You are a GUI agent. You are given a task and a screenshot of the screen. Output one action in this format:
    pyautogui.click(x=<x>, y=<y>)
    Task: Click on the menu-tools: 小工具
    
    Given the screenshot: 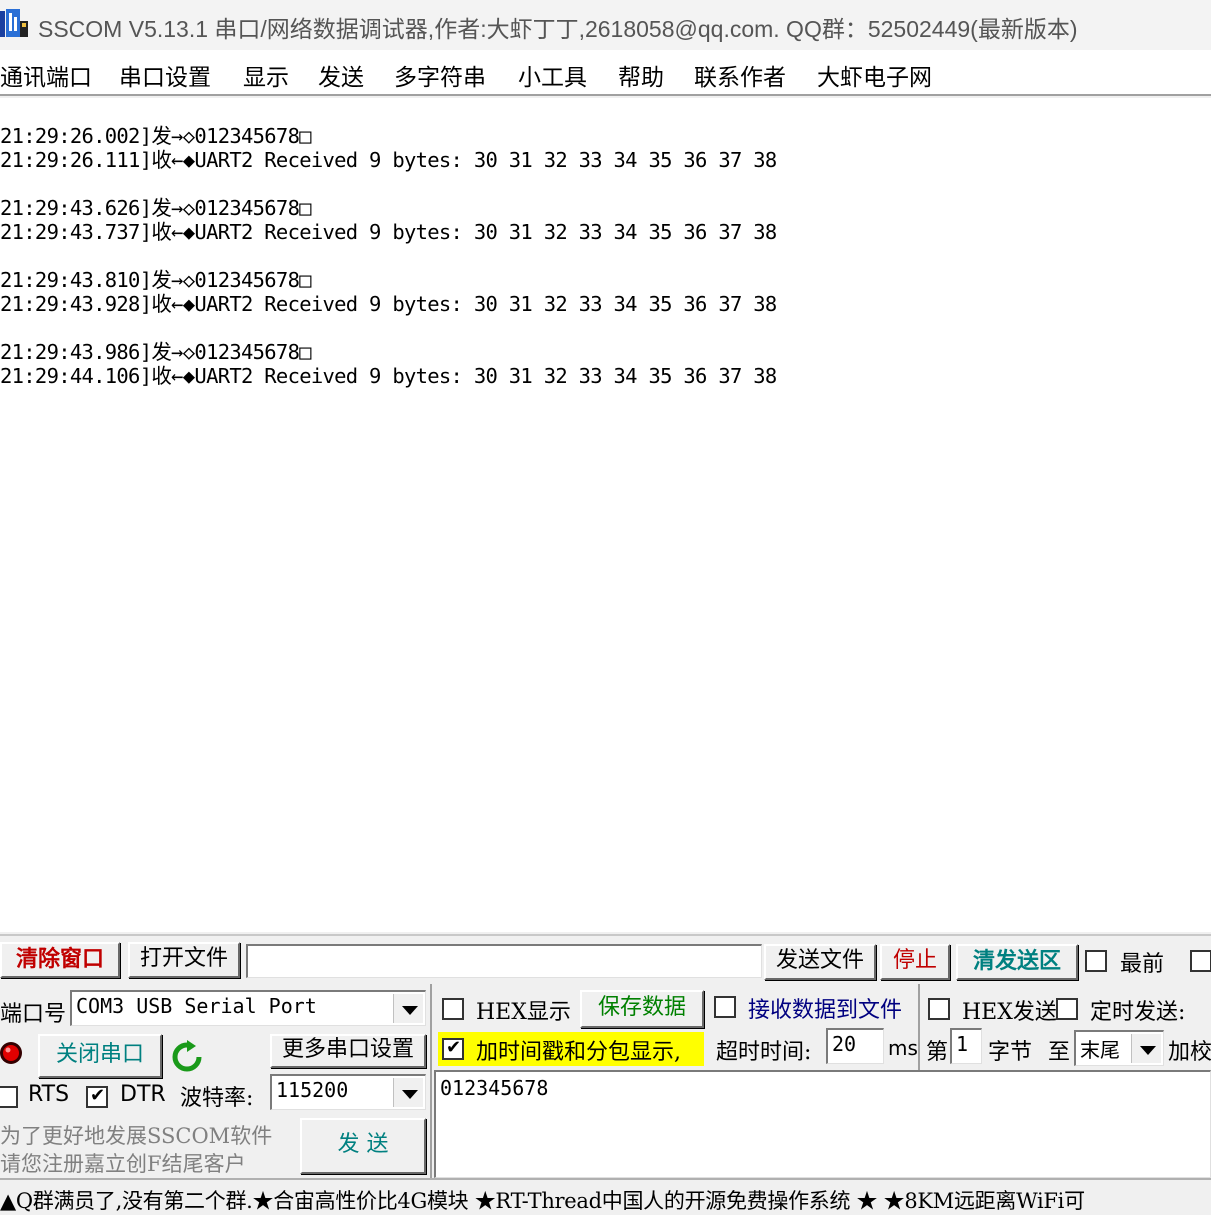 What is the action you would take?
    pyautogui.click(x=552, y=75)
    